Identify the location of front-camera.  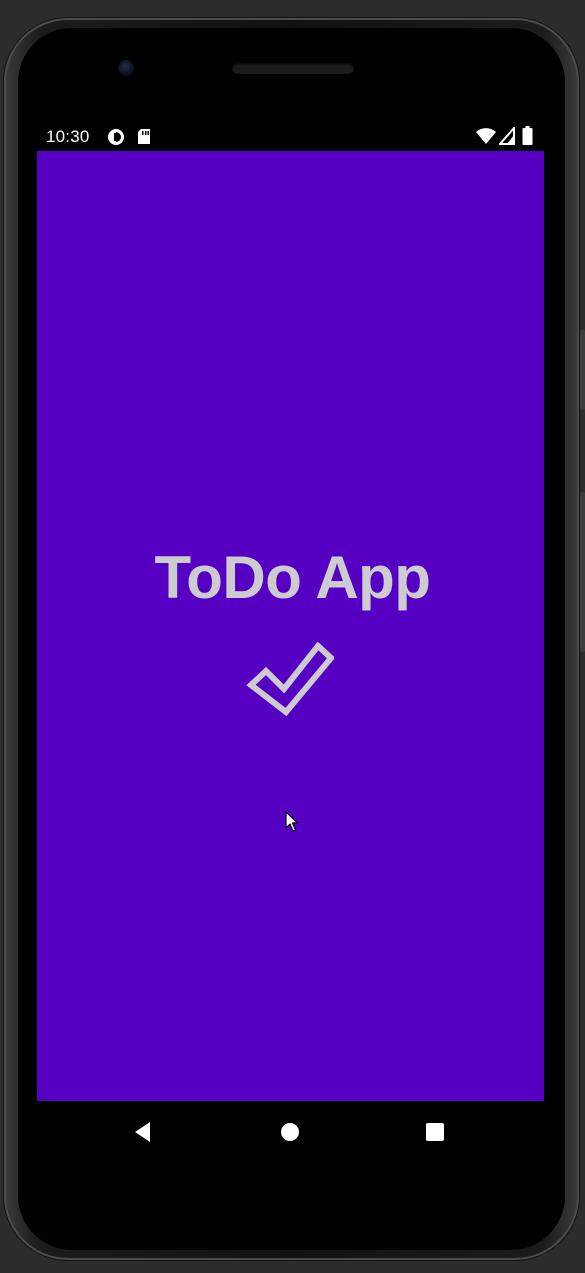
(126, 68).